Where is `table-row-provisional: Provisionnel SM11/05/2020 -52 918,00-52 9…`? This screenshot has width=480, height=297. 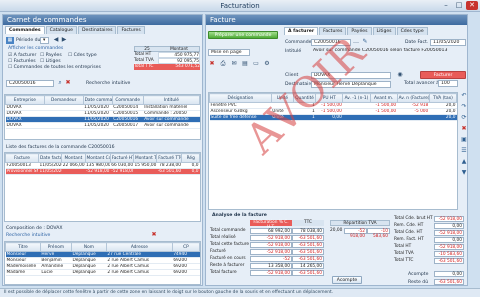
table-row-provisional: Provisionnel SM11/05/2020 -52 918,00-52 9… is located at coordinates (102, 171).